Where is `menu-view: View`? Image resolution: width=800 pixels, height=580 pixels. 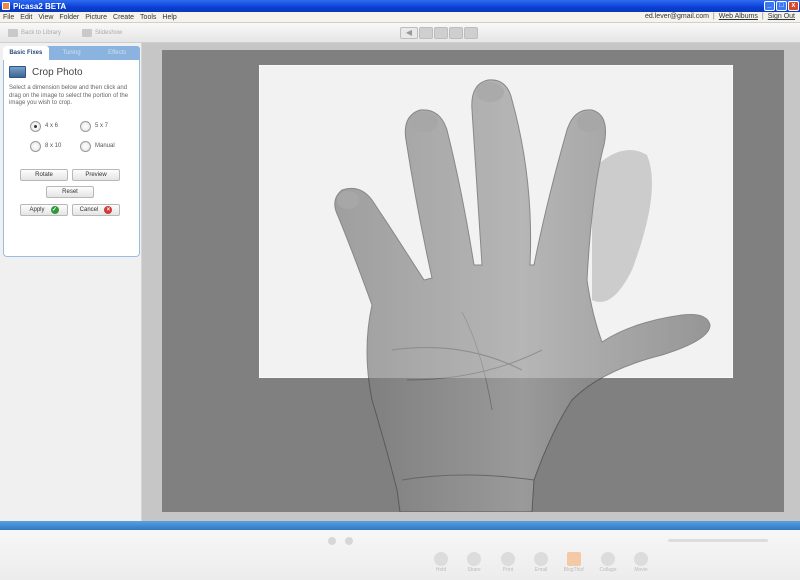
menu-view: View is located at coordinates (45, 17).